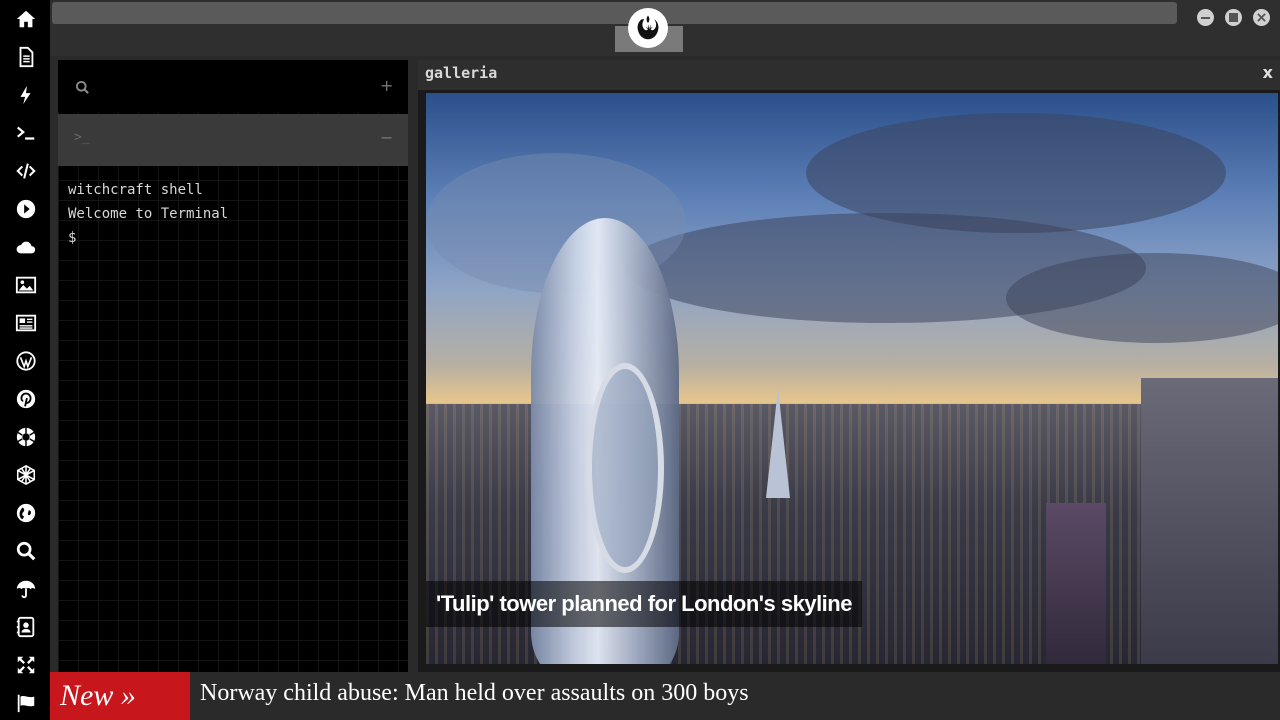 The width and height of the screenshot is (1280, 720). Describe the element at coordinates (26, 627) in the screenshot. I see `contacts-icon` at that location.